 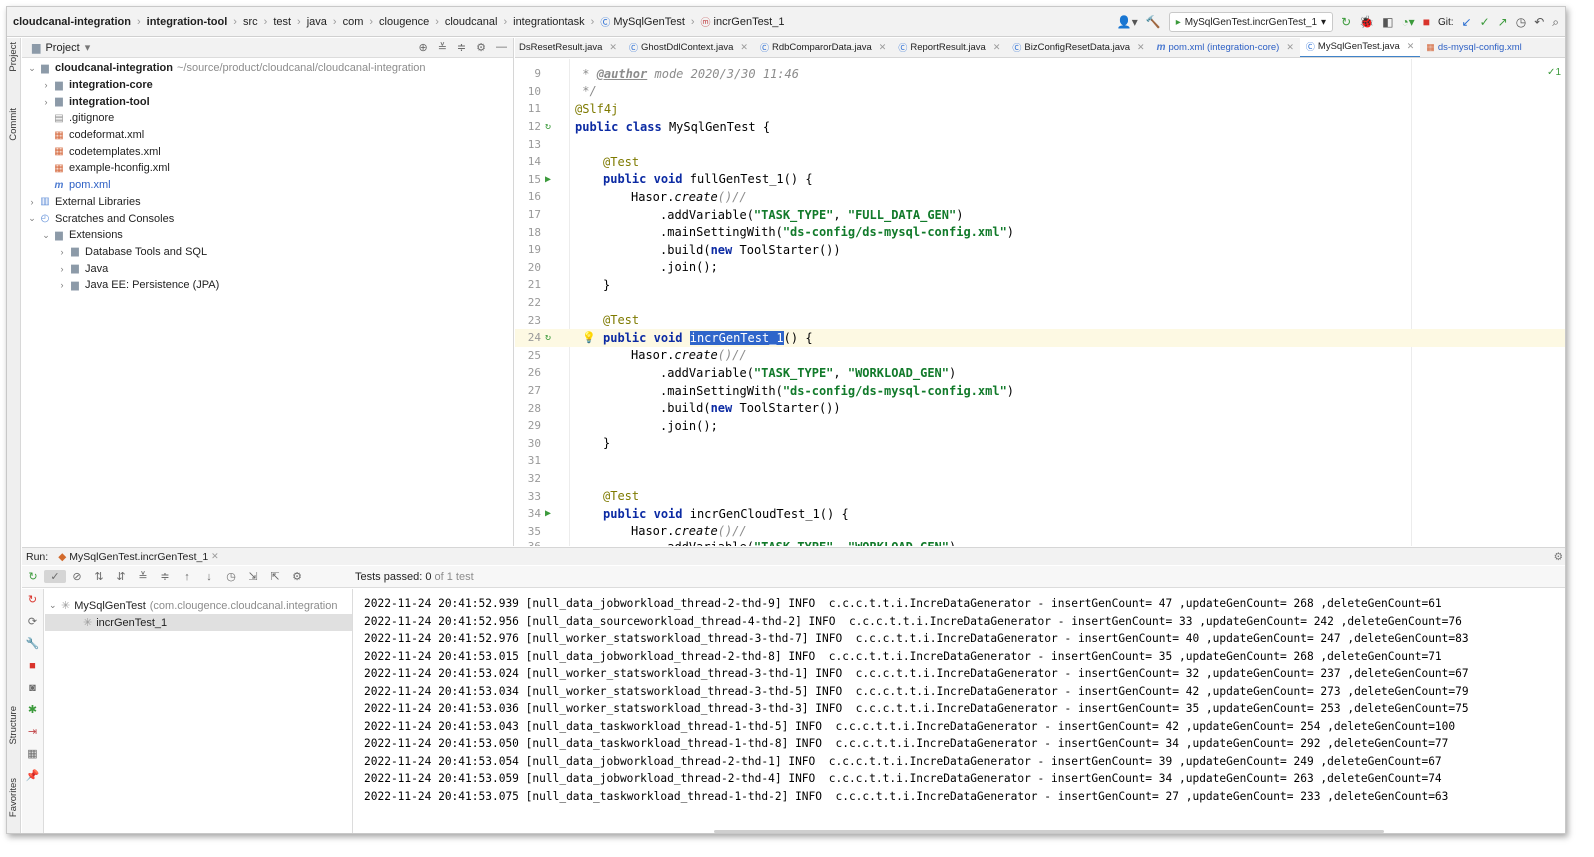 I want to click on tab-ghostddlcontext: Ⓒ GhostDdlContext.java ✕, so click(x=688, y=47).